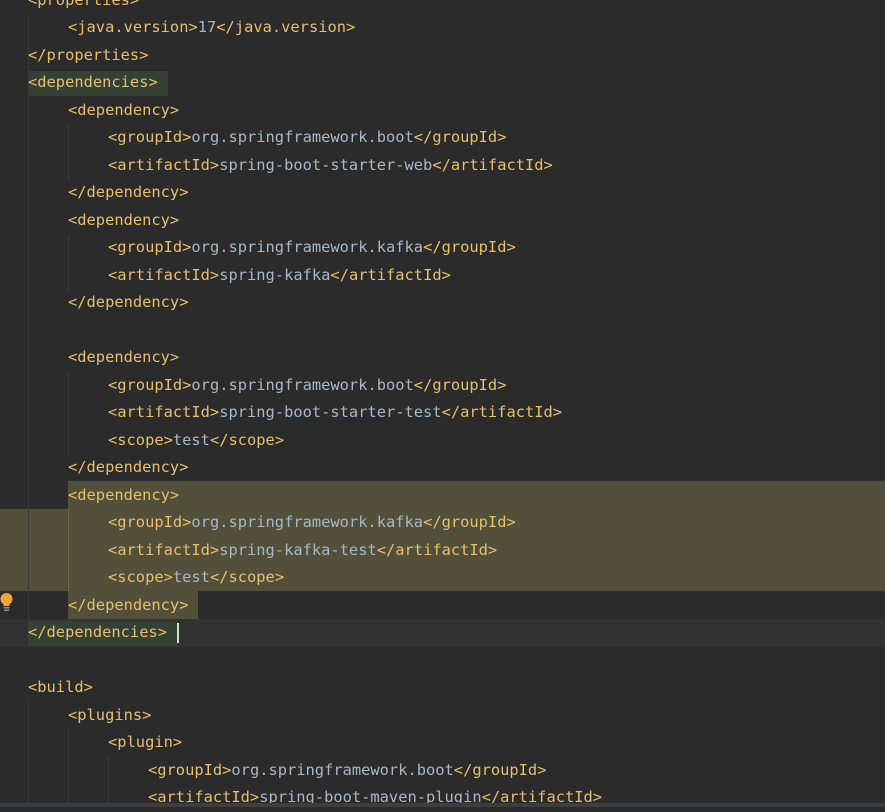  Describe the element at coordinates (133, 27) in the screenshot. I see `xml-tag: <java.version>` at that location.